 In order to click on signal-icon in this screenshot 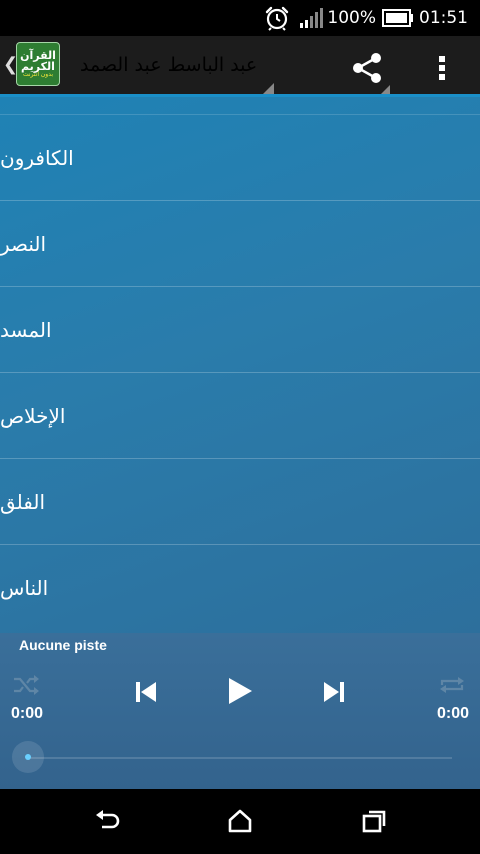, I will do `click(313, 18)`.